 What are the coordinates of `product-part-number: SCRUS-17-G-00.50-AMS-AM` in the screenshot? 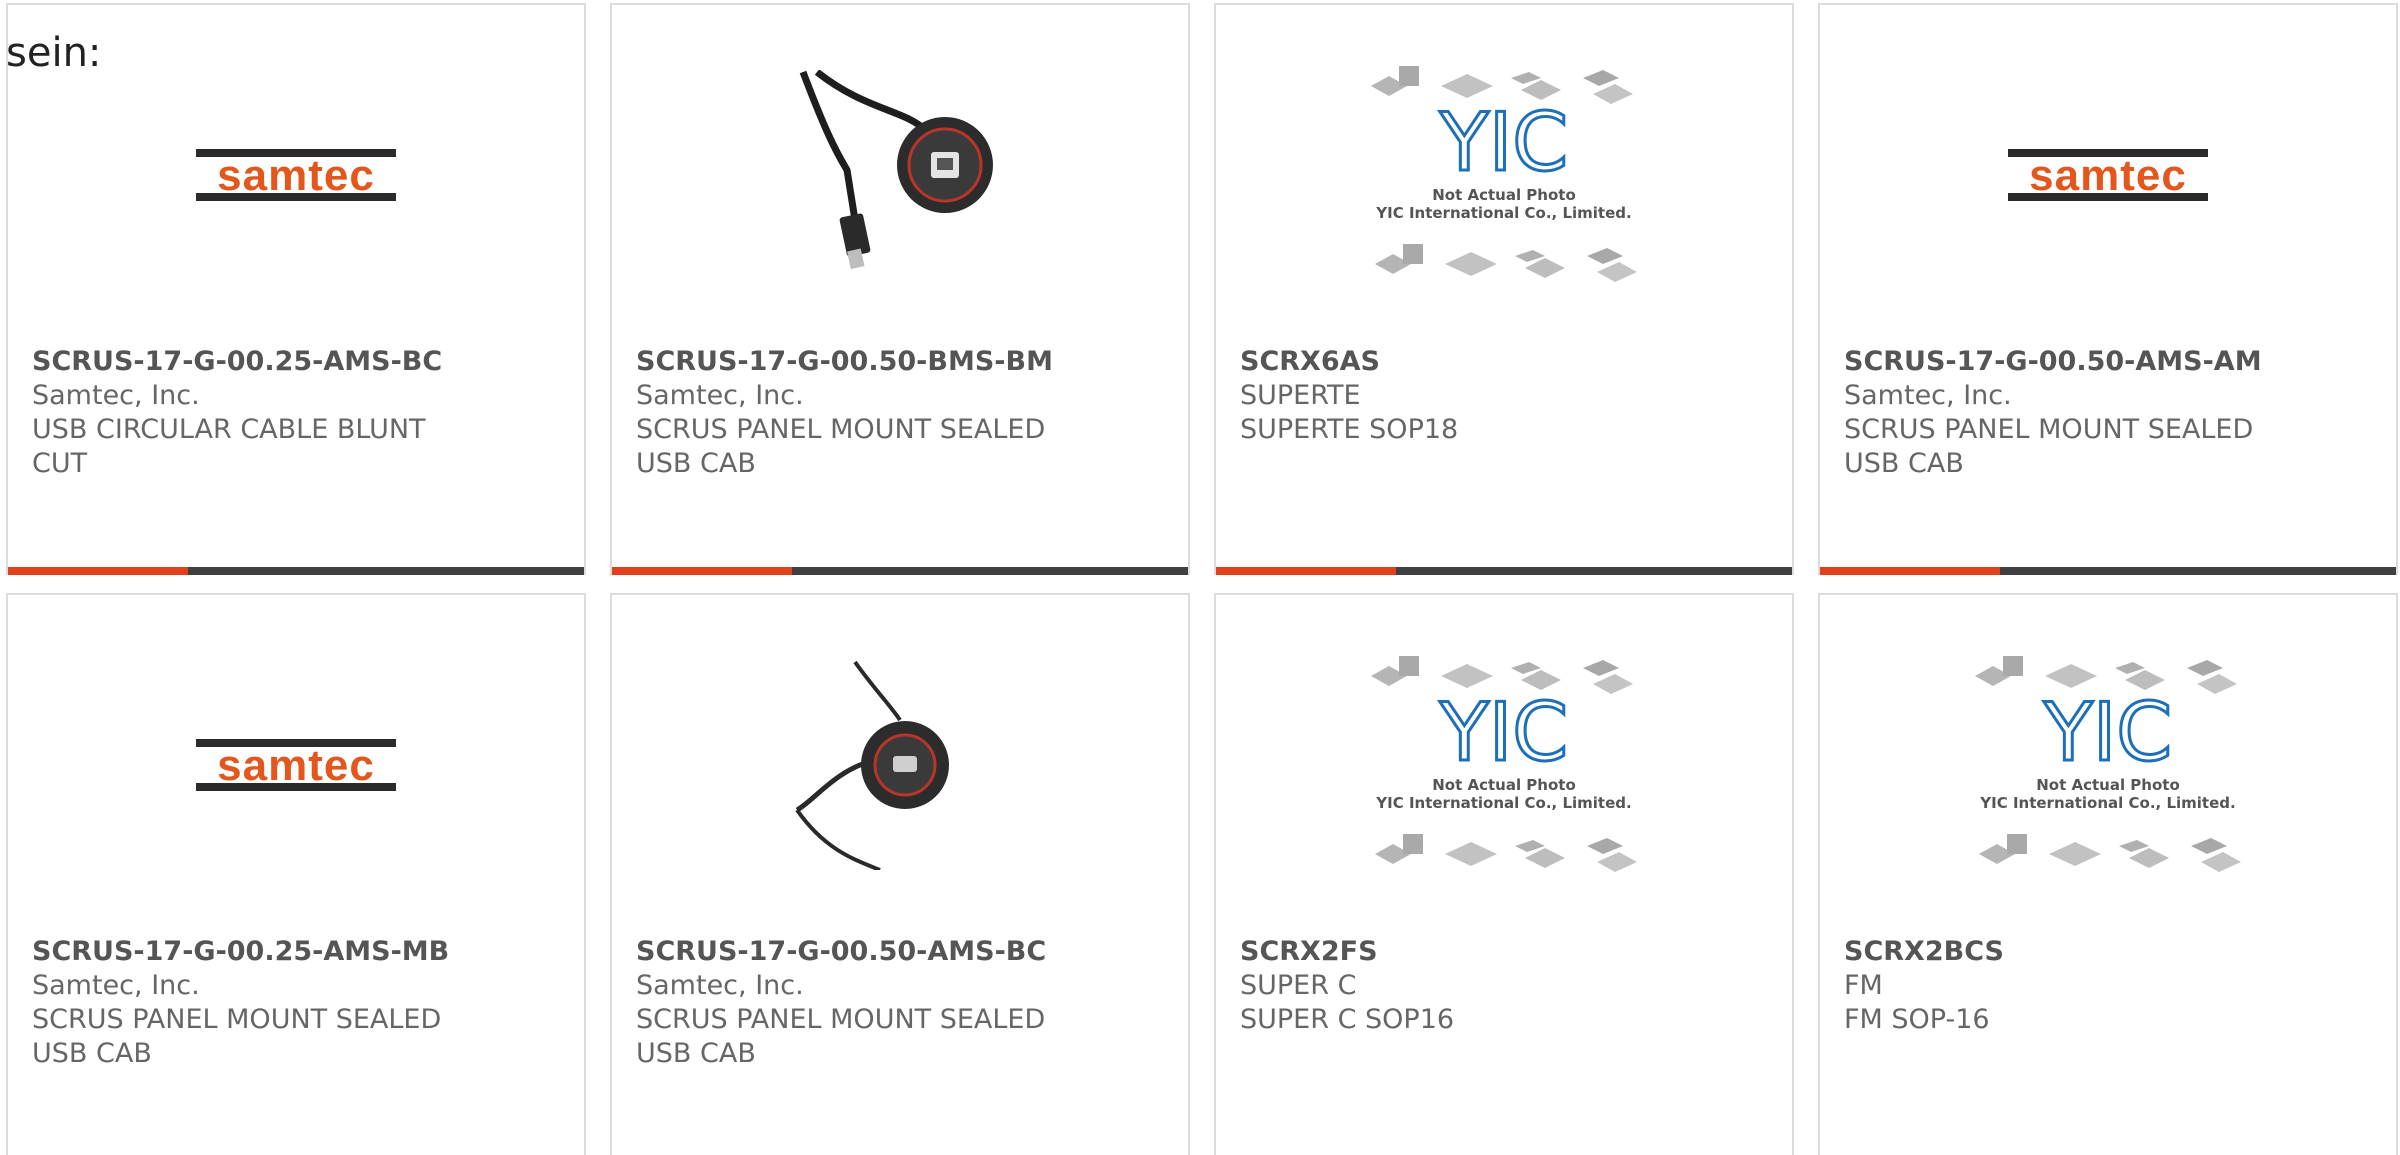 It's located at (2110, 362).